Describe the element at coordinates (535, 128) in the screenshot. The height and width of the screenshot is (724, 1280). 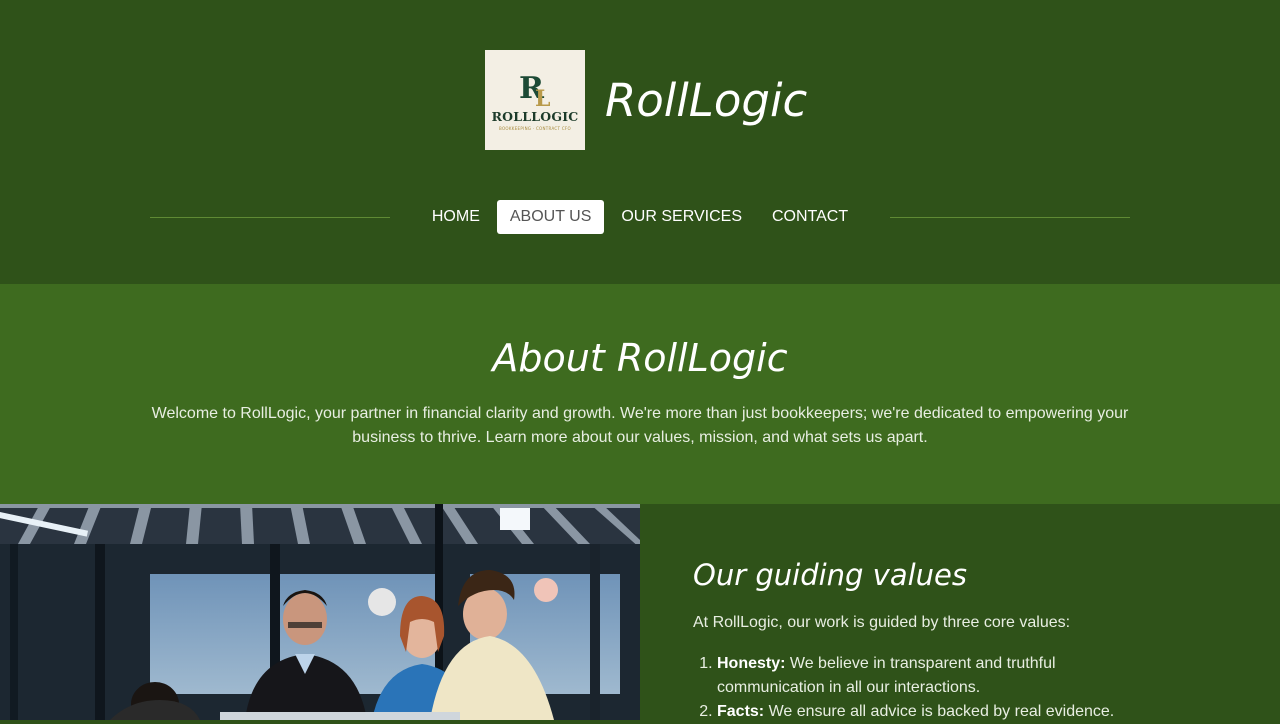
I see `logo-tagline: BOOKKEEPING · CONTRACT CFO` at that location.